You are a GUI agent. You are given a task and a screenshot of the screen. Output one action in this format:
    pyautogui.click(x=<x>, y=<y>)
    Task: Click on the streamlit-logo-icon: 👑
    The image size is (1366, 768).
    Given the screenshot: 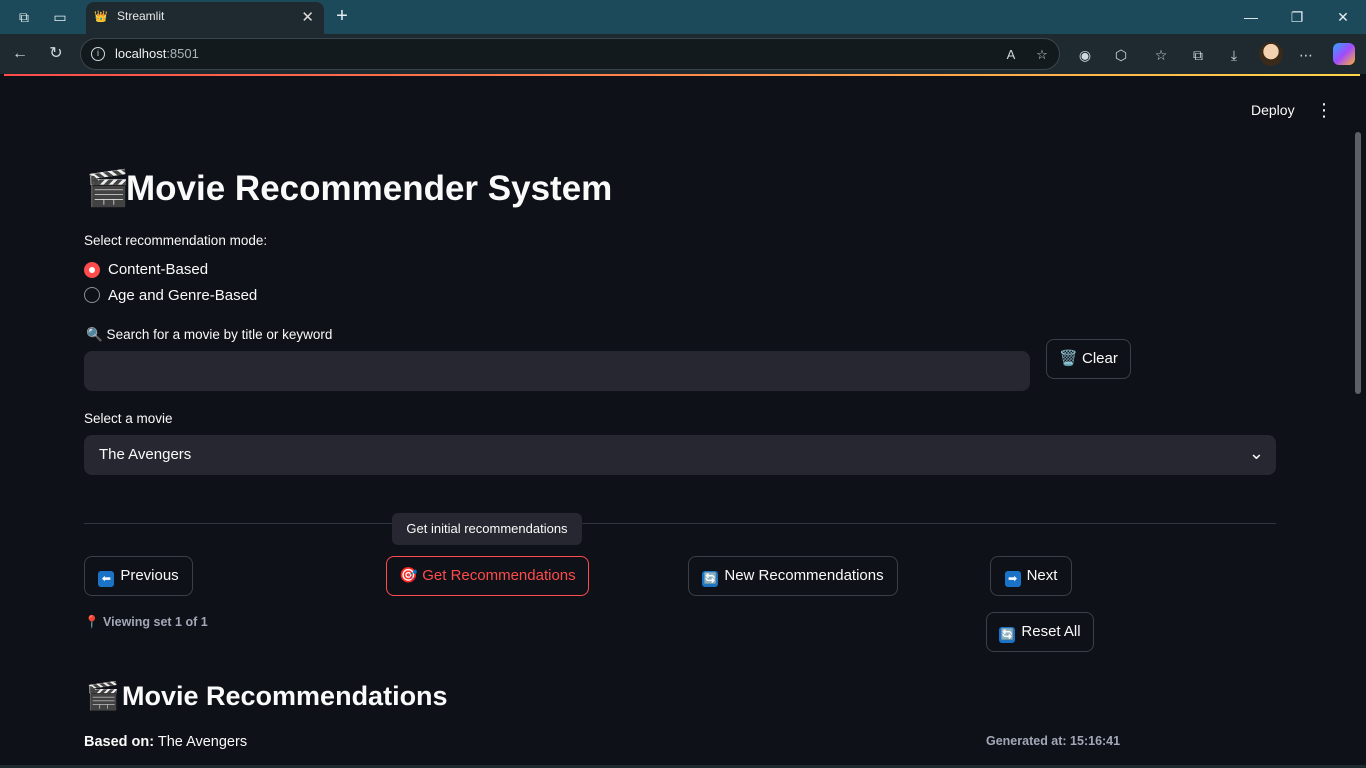 What is the action you would take?
    pyautogui.click(x=101, y=17)
    